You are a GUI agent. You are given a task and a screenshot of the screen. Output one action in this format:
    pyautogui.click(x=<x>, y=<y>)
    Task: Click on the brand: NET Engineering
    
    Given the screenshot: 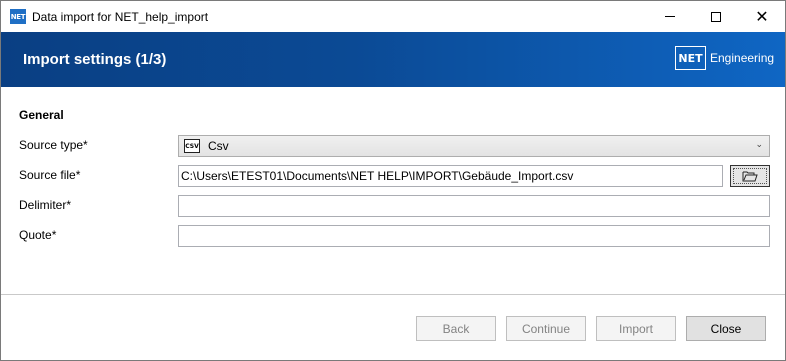 What is the action you would take?
    pyautogui.click(x=724, y=58)
    